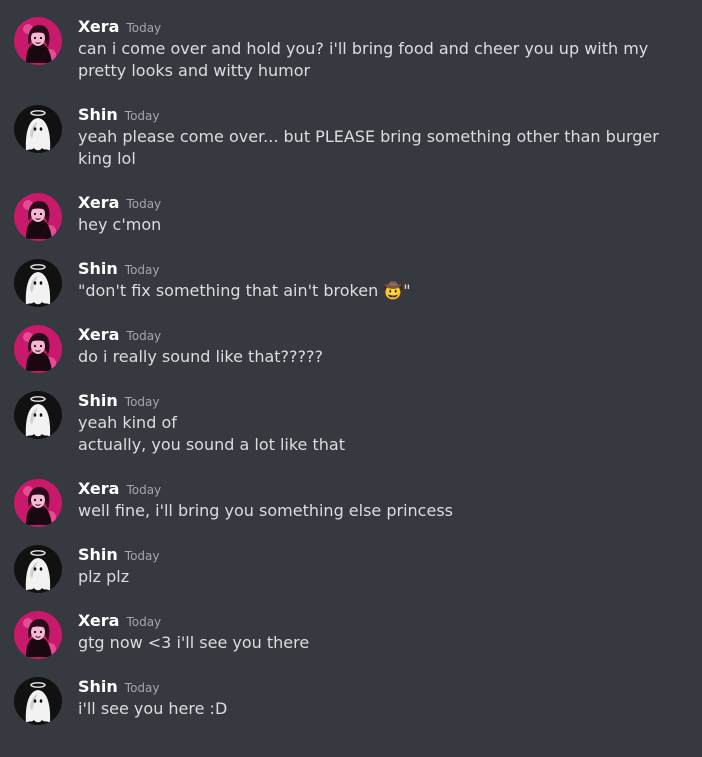  What do you see at coordinates (120, 224) in the screenshot?
I see `message-text: hey c'mon` at bounding box center [120, 224].